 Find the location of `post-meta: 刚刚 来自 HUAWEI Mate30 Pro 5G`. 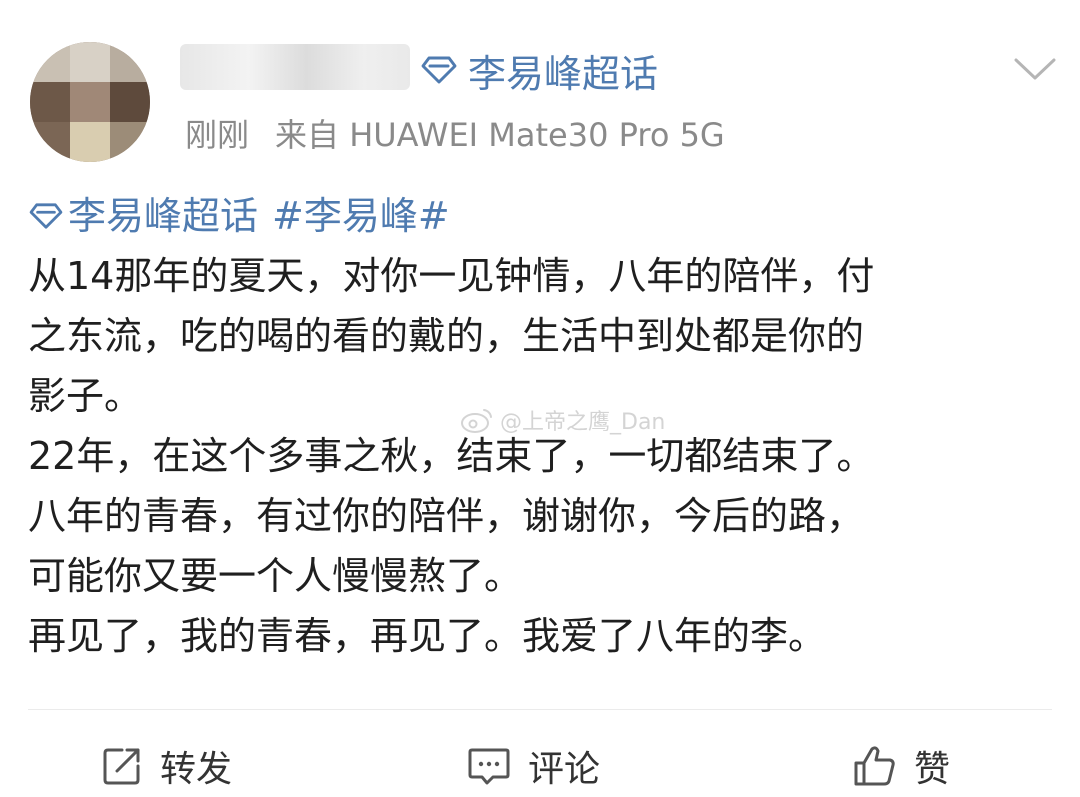

post-meta: 刚刚 来自 HUAWEI Mate30 Pro 5G is located at coordinates (455, 133).